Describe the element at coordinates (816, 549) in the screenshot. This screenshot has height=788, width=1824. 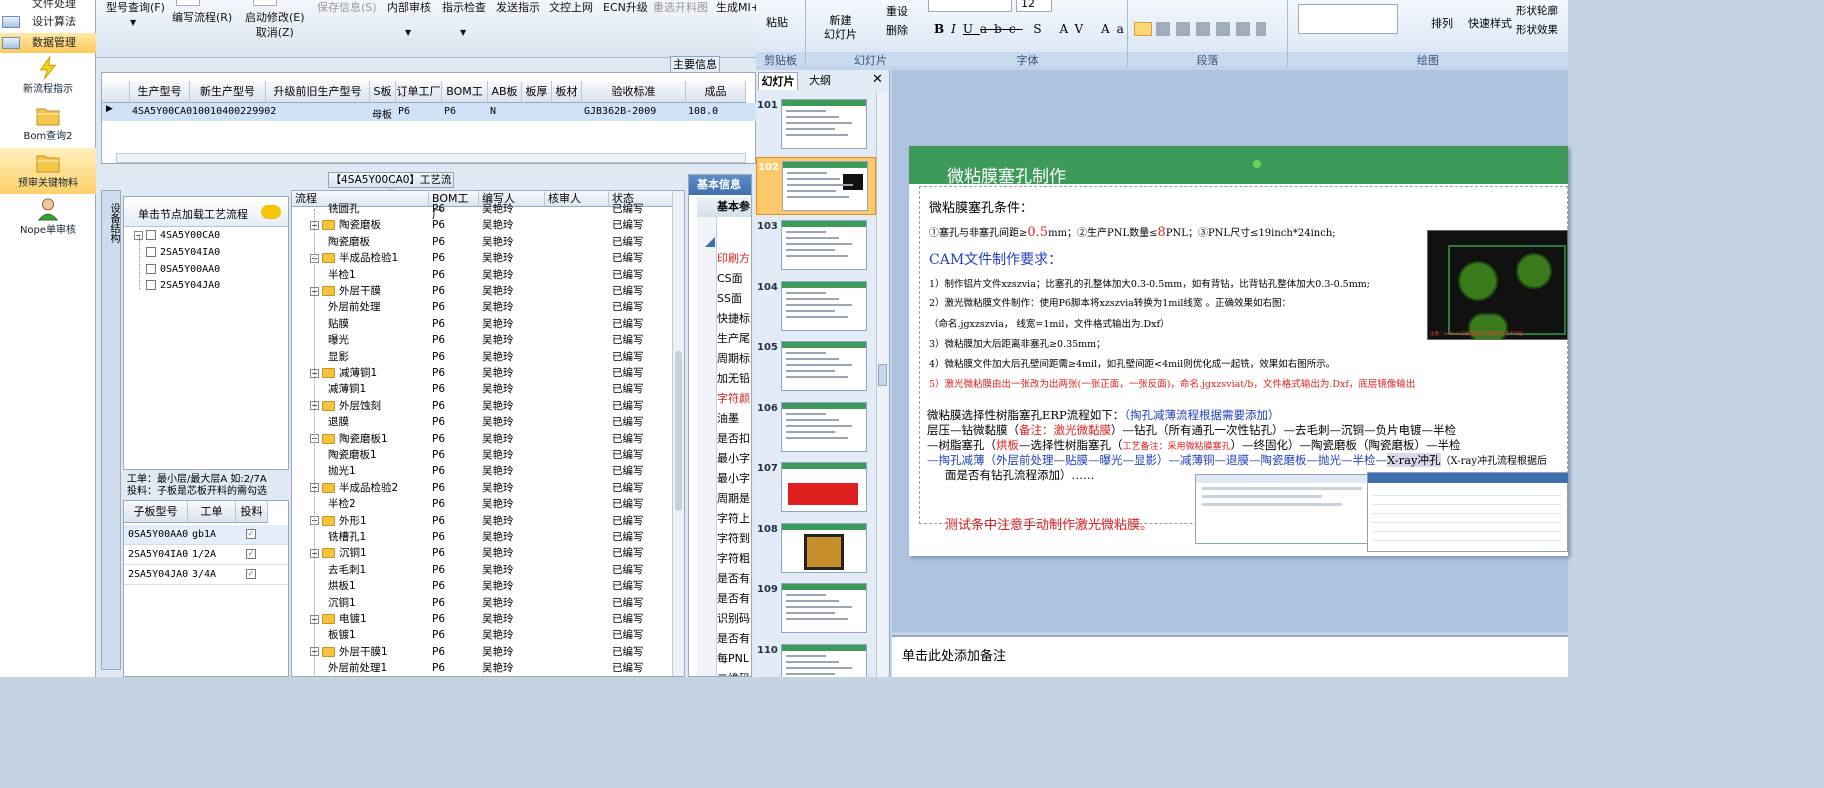
I see `slide-thumbnail: 108` at that location.